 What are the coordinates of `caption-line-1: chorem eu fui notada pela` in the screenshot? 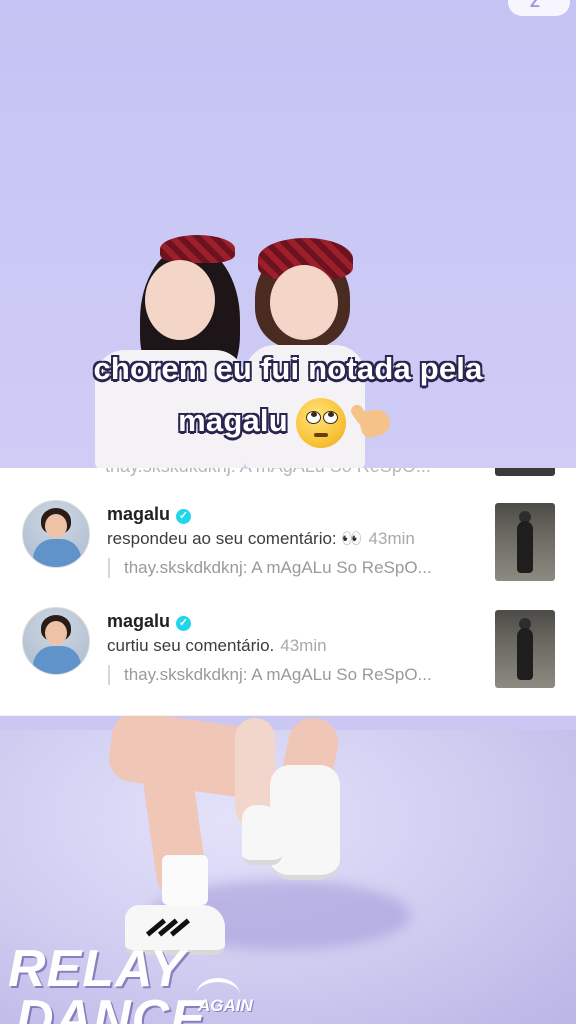 It's located at (288, 368).